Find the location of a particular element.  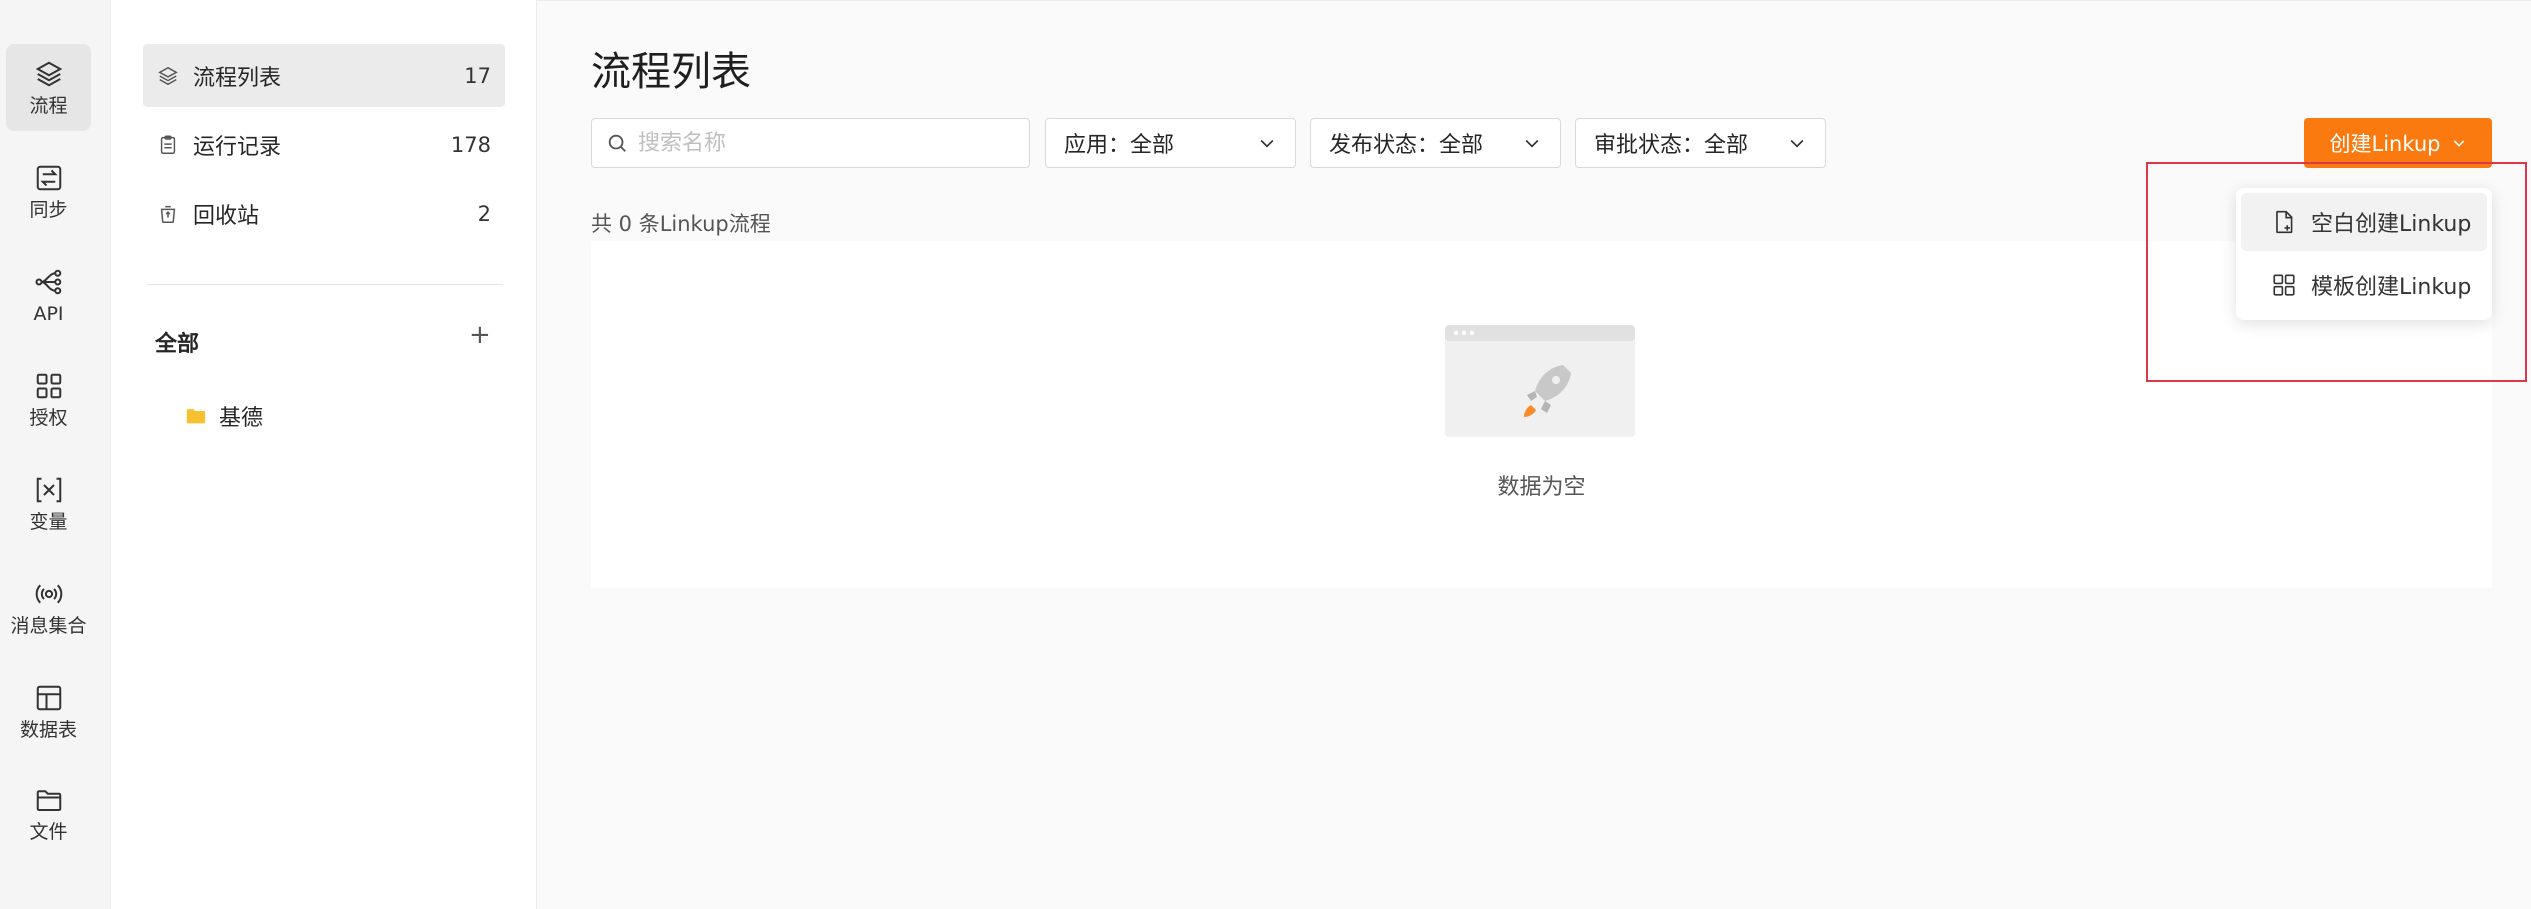

rail-label: 同步 is located at coordinates (48, 209).